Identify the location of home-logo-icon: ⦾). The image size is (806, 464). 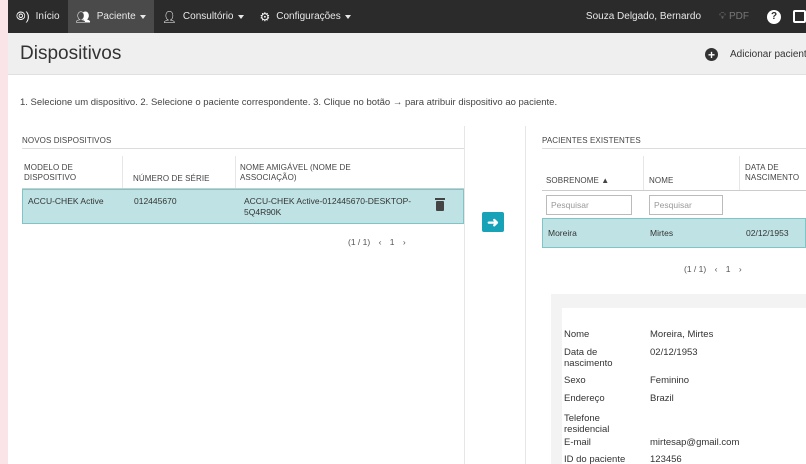
(23, 16).